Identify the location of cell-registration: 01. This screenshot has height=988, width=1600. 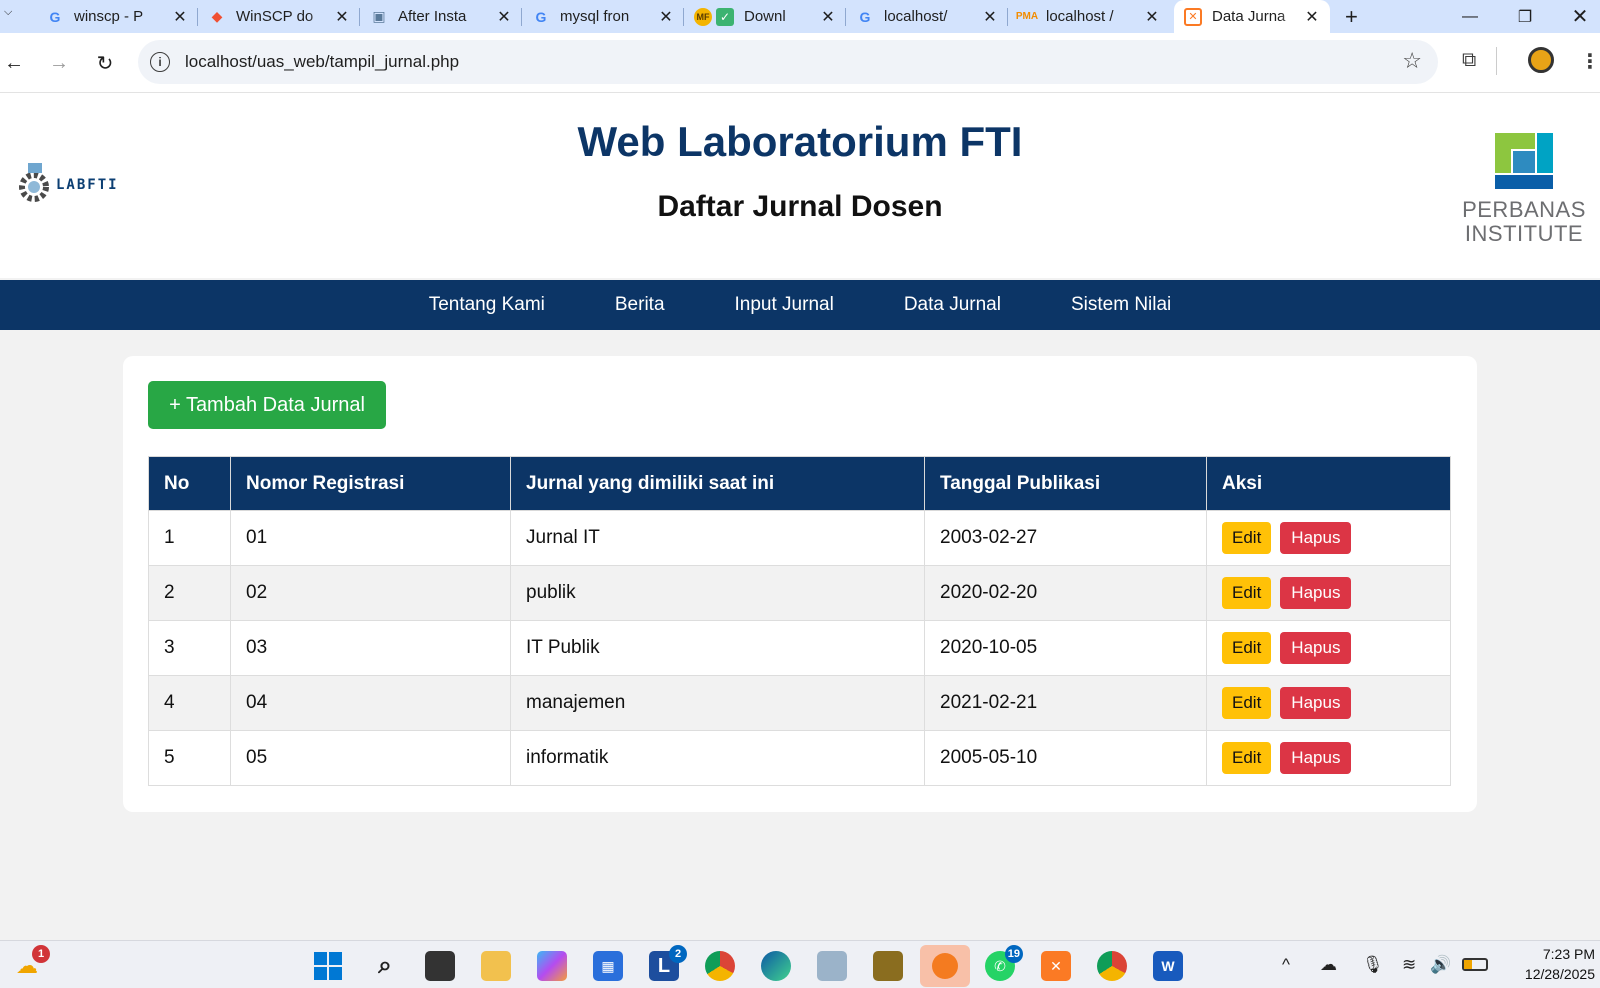
(370, 538).